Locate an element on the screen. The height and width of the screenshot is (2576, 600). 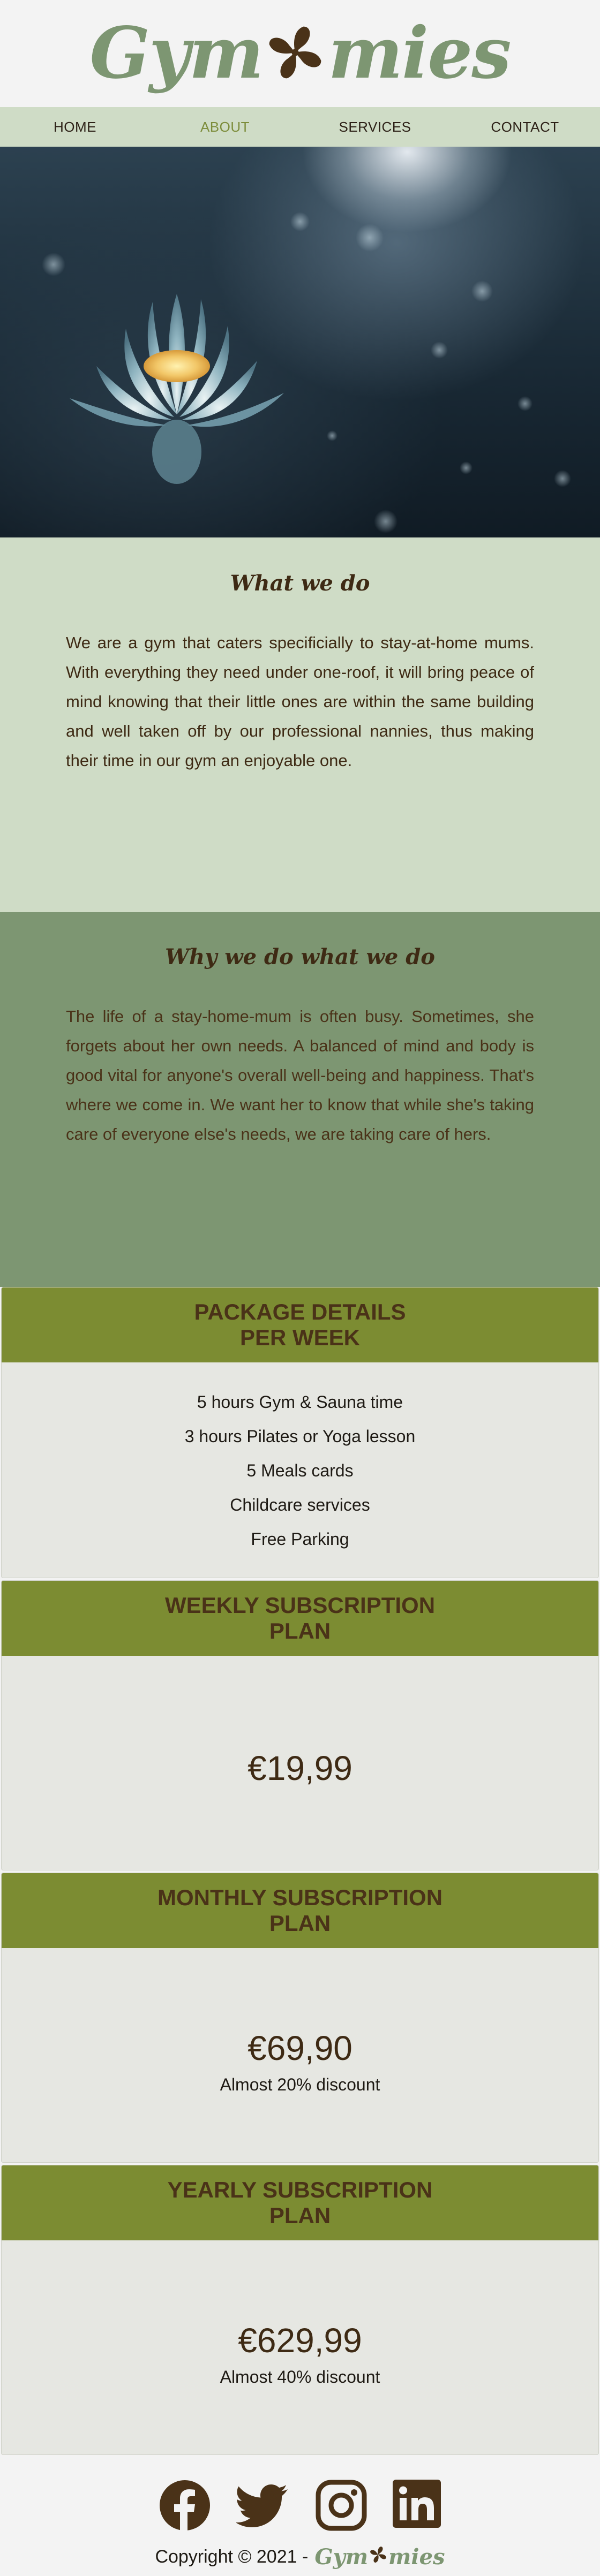
lotus-flower-image is located at coordinates (306, 372).